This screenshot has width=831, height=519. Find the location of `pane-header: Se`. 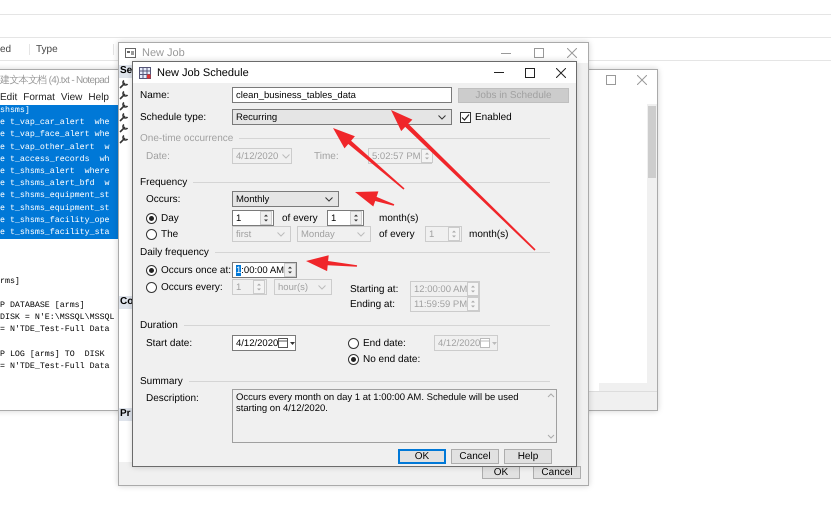

pane-header: Se is located at coordinates (126, 71).